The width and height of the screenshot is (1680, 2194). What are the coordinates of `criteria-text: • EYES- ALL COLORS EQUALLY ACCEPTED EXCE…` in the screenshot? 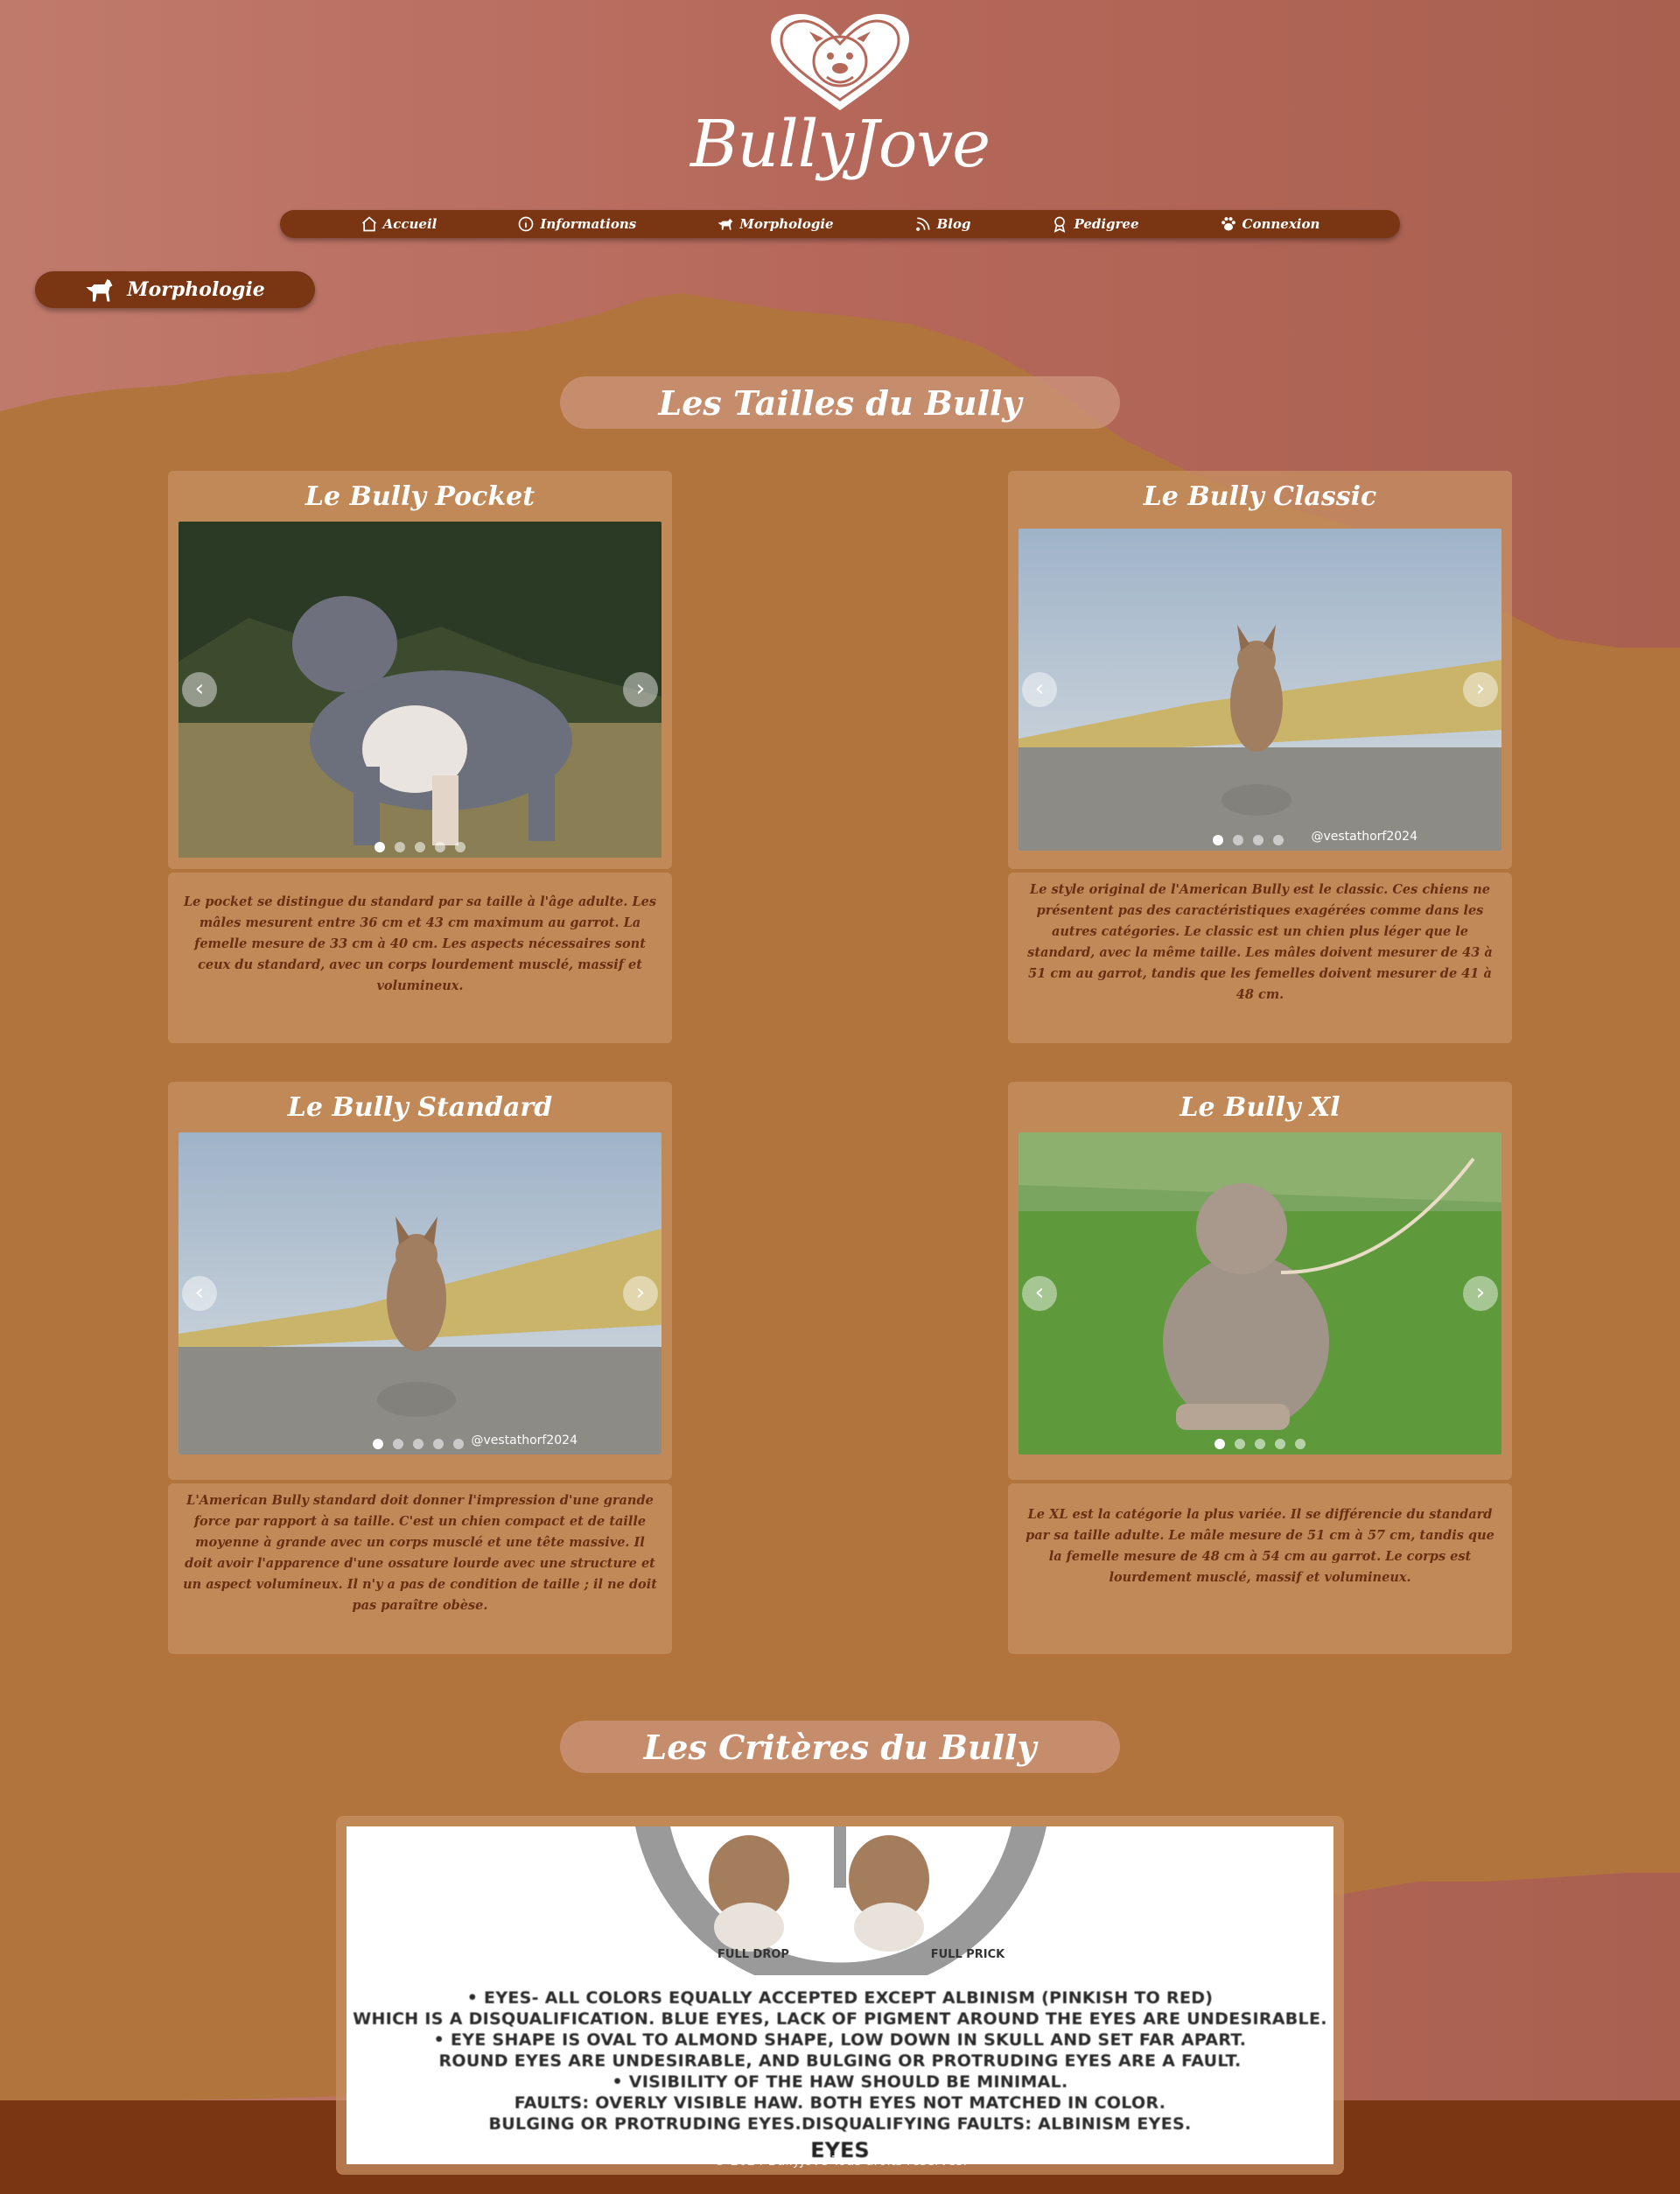 It's located at (840, 2060).